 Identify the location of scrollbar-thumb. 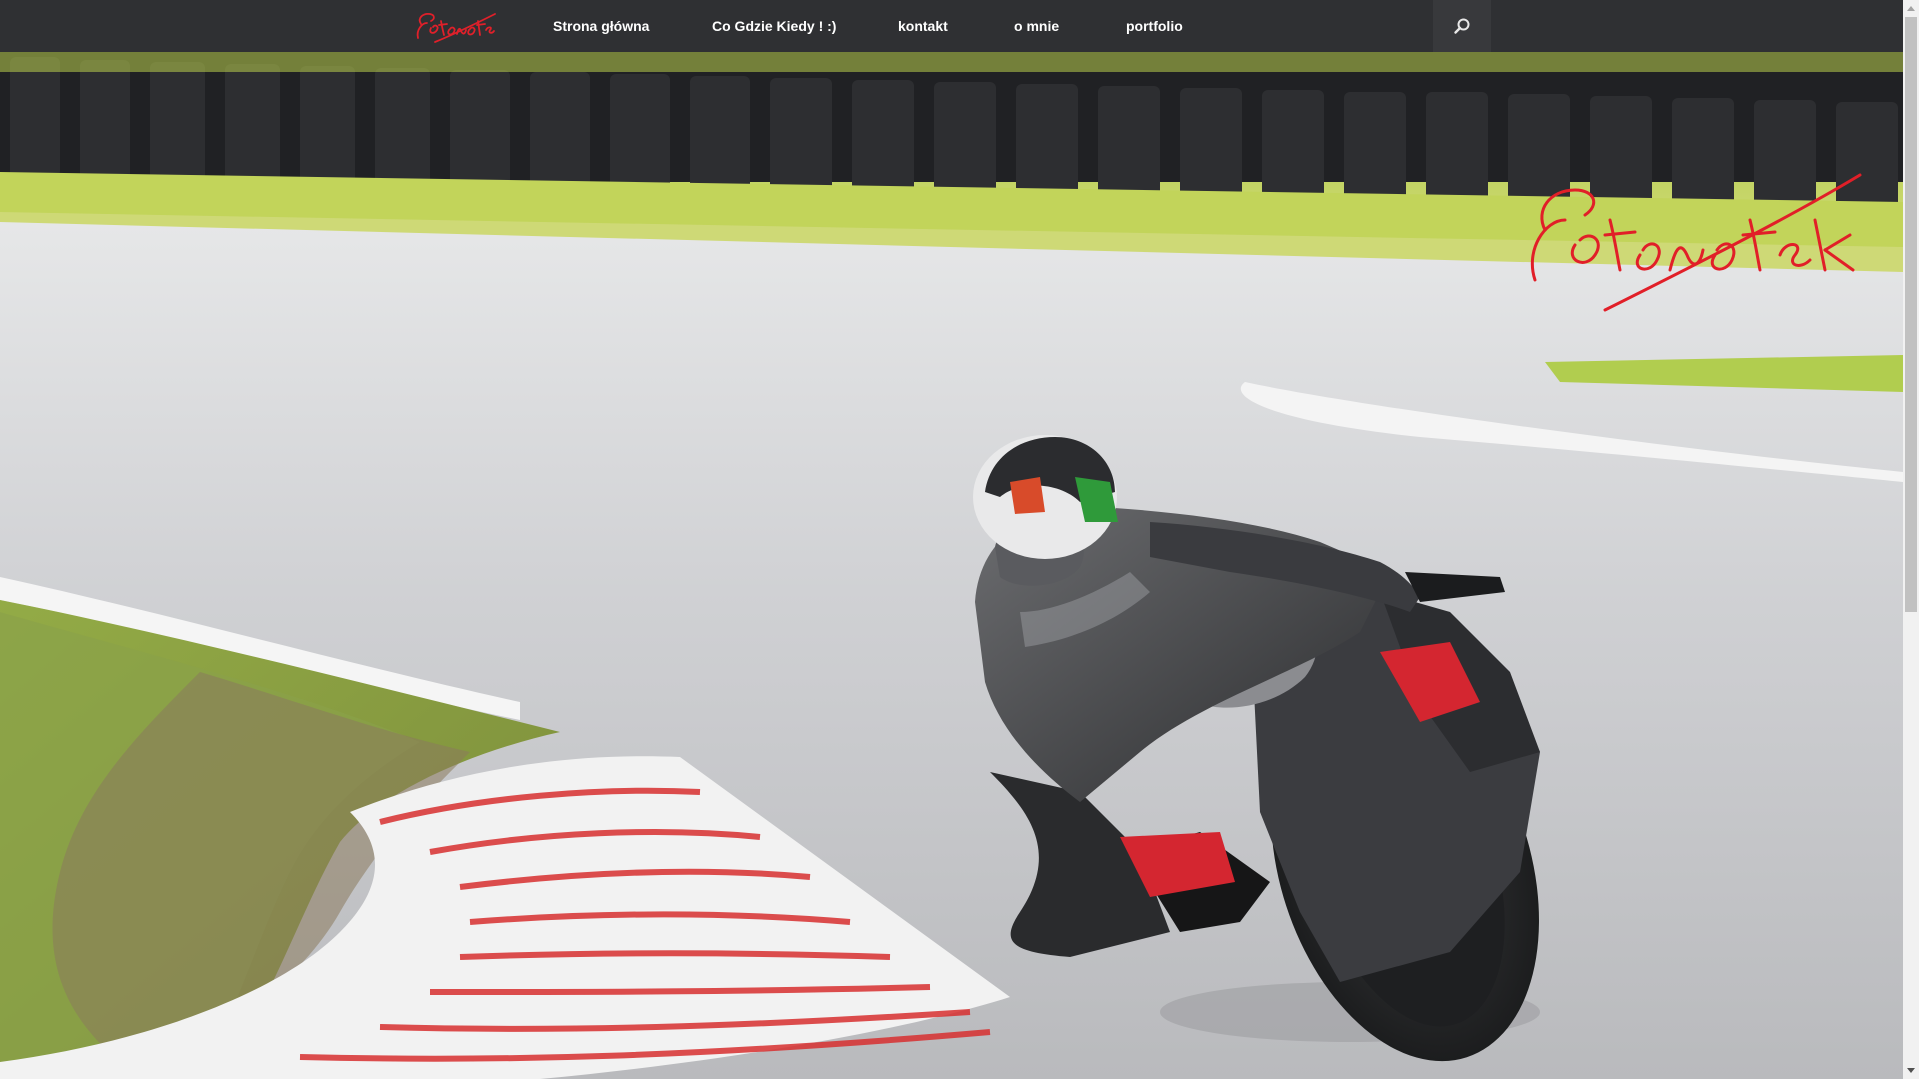
(1911, 314).